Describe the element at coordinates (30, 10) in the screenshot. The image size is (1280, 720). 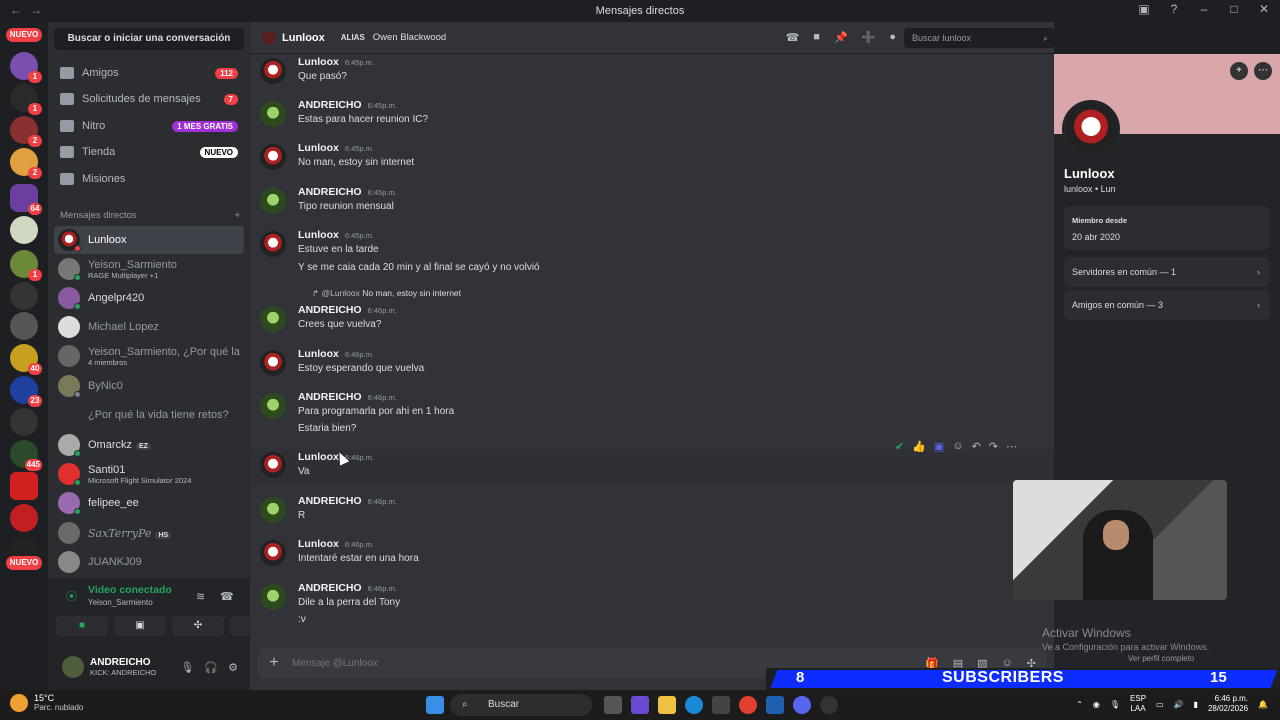
I see `nav-arrows: ←→` at that location.